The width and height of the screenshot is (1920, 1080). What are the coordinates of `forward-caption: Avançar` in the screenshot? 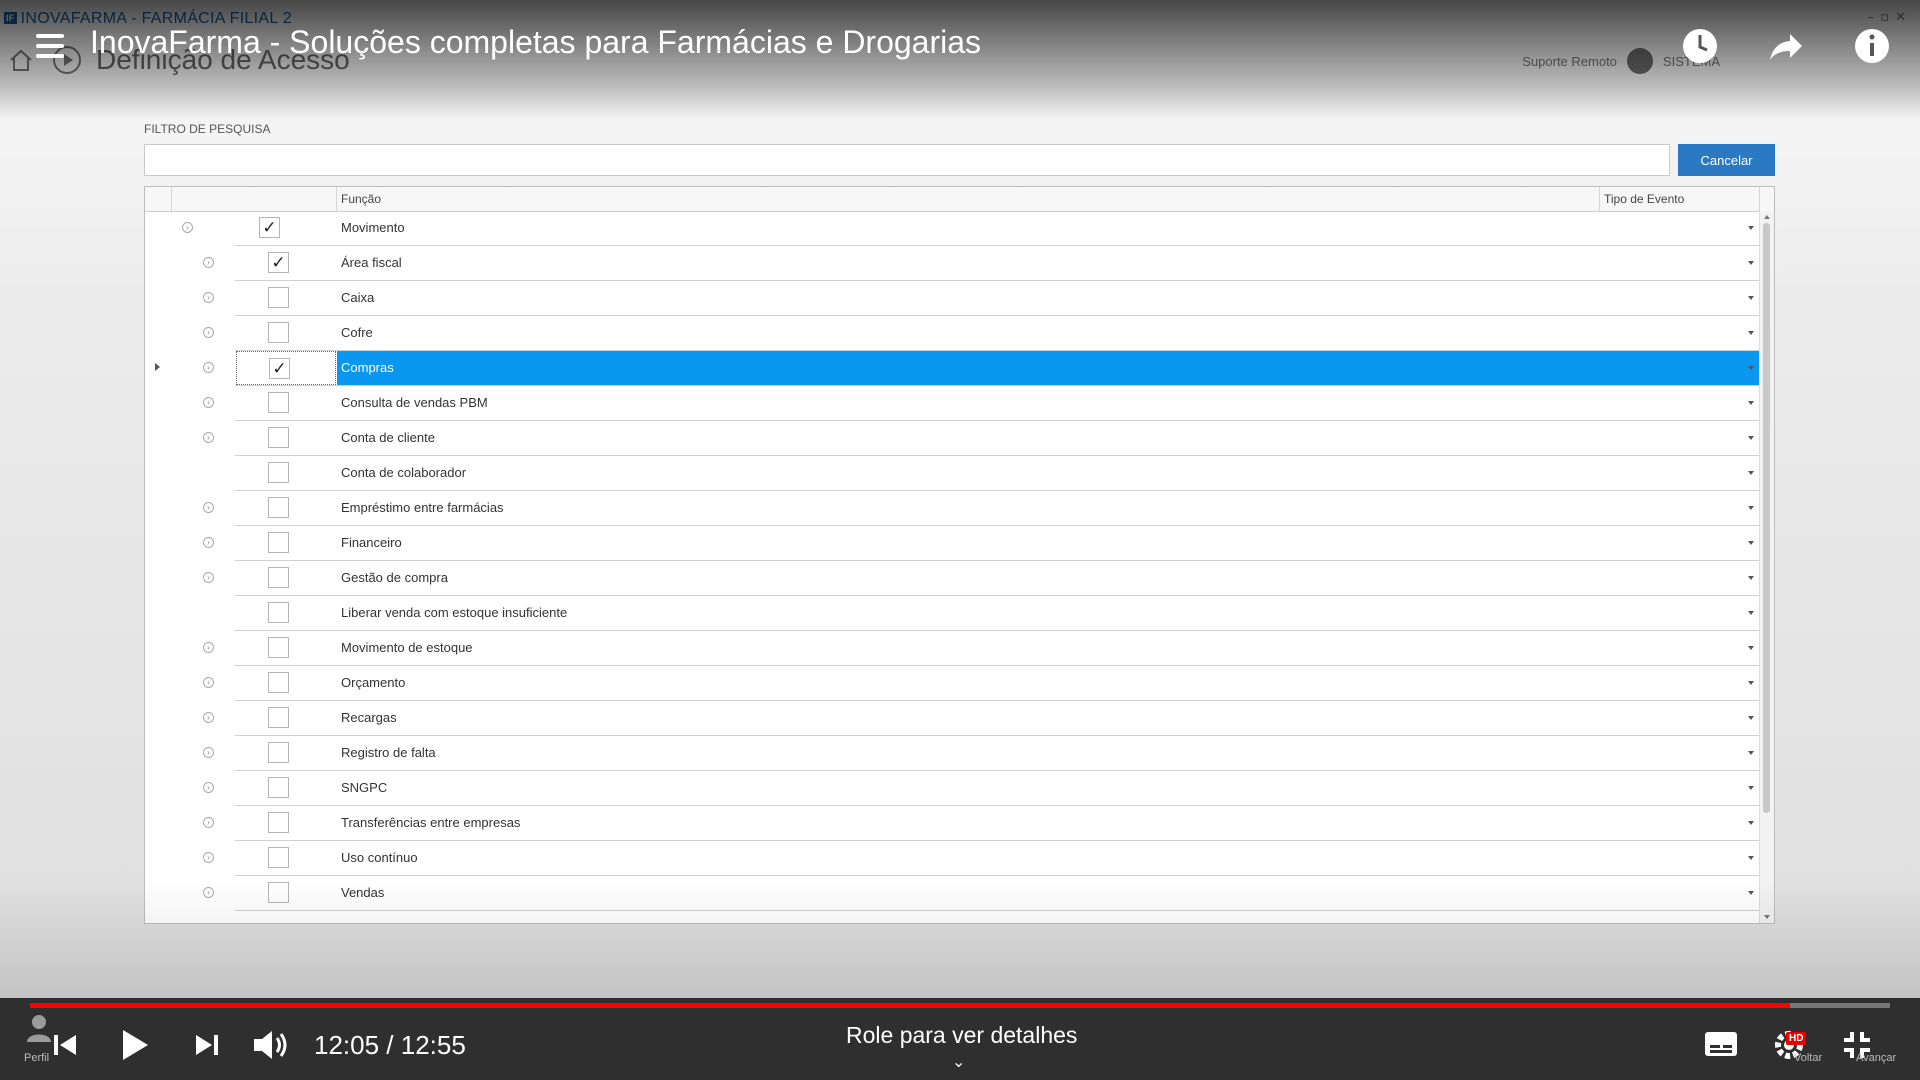 It's located at (1876, 1058).